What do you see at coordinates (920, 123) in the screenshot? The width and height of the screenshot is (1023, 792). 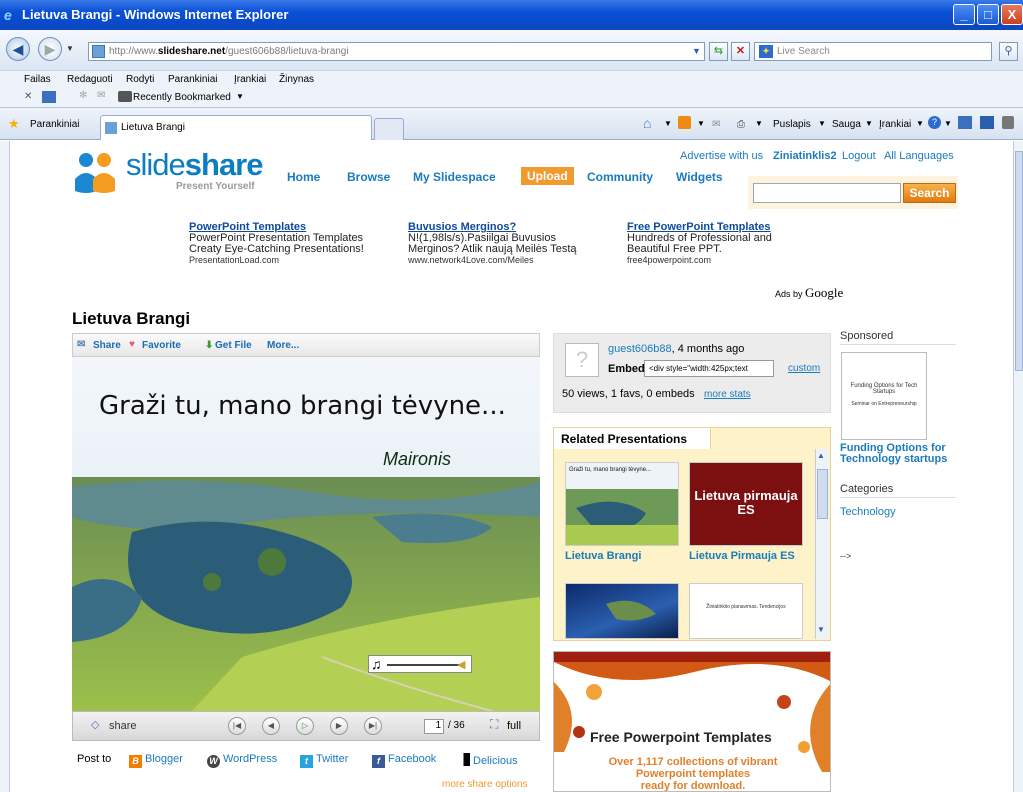 I see `tools-menu-dropdown-icon: ▼` at bounding box center [920, 123].